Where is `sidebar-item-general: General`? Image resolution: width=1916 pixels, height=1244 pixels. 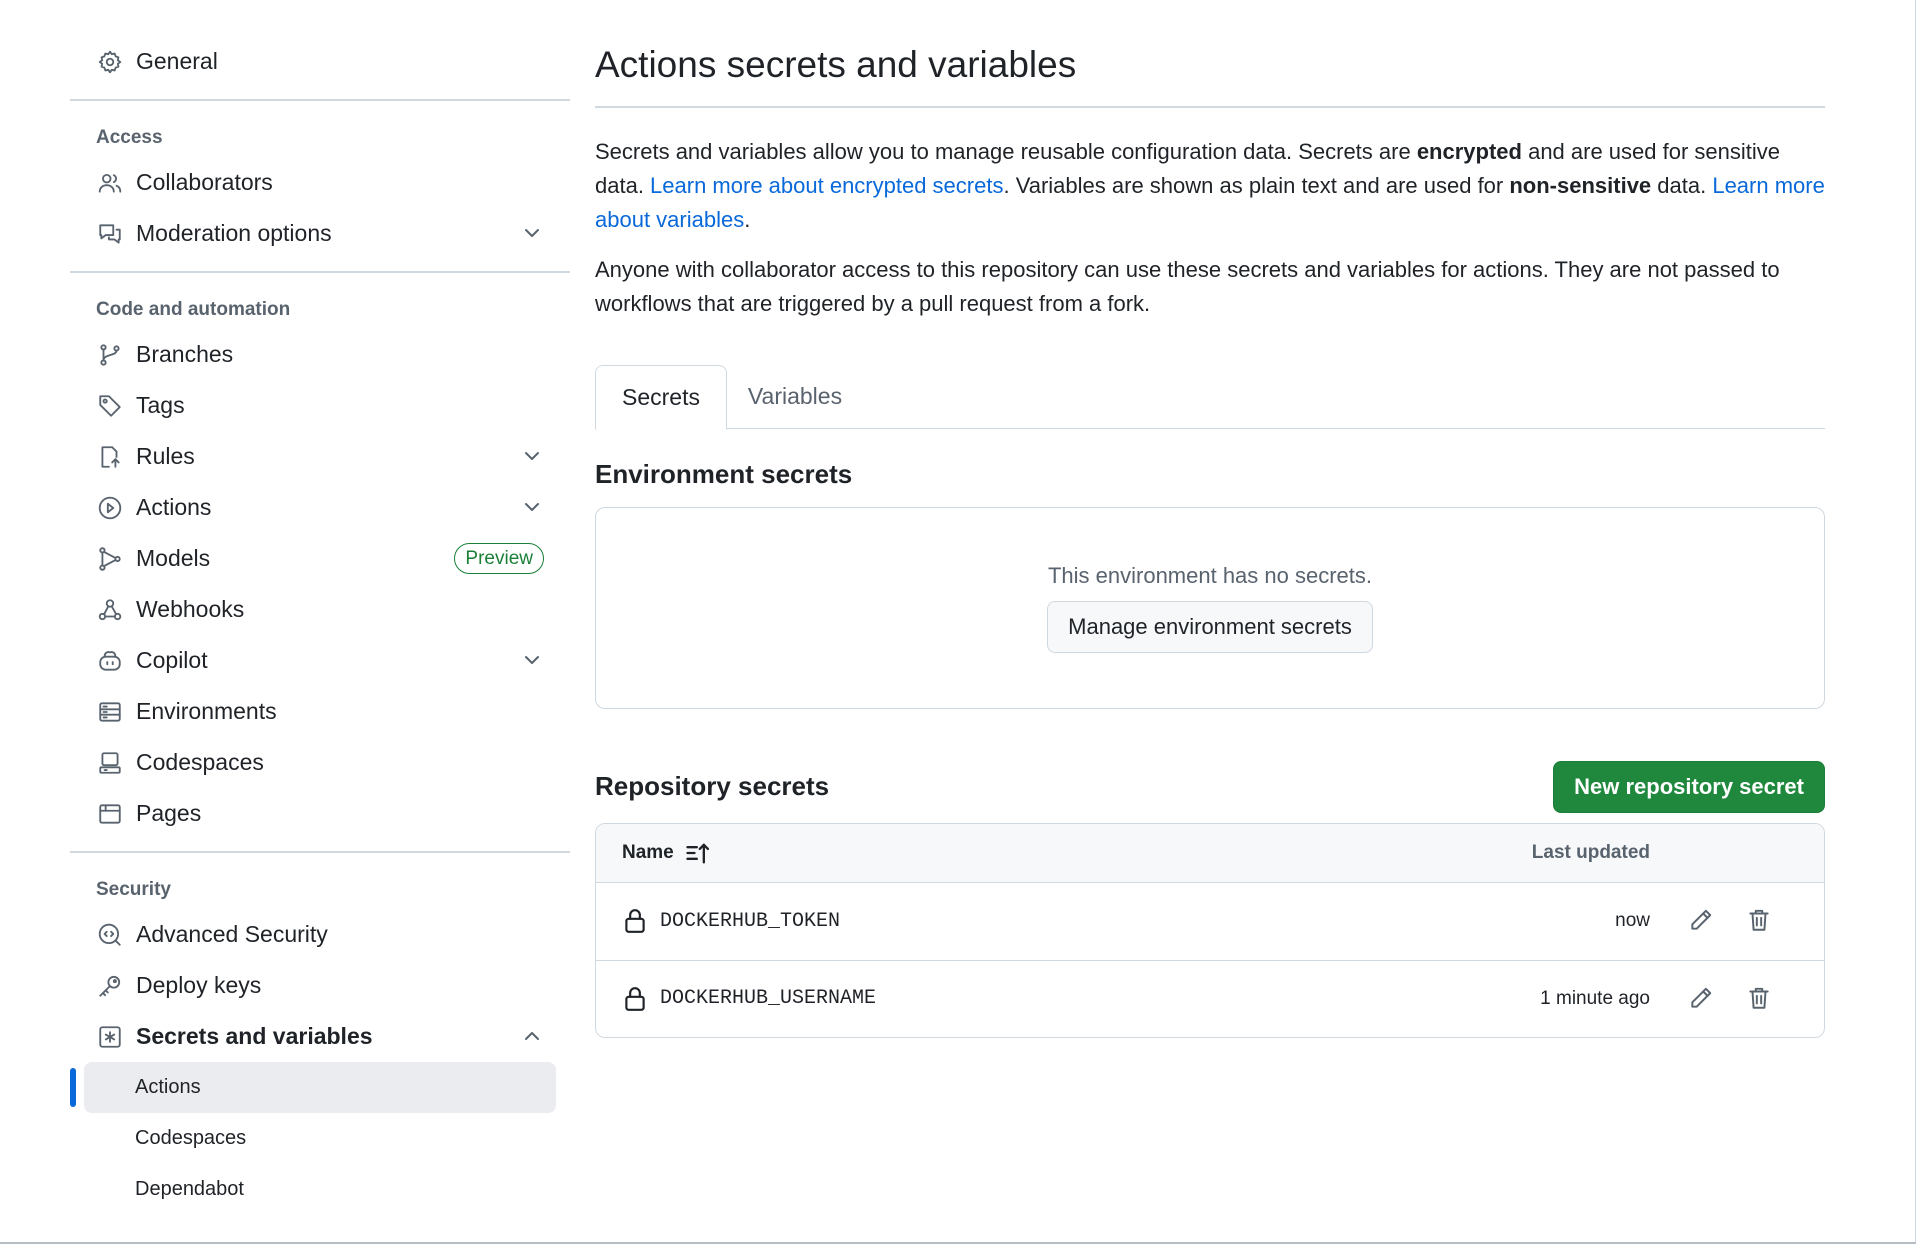 sidebar-item-general: General is located at coordinates (320, 61).